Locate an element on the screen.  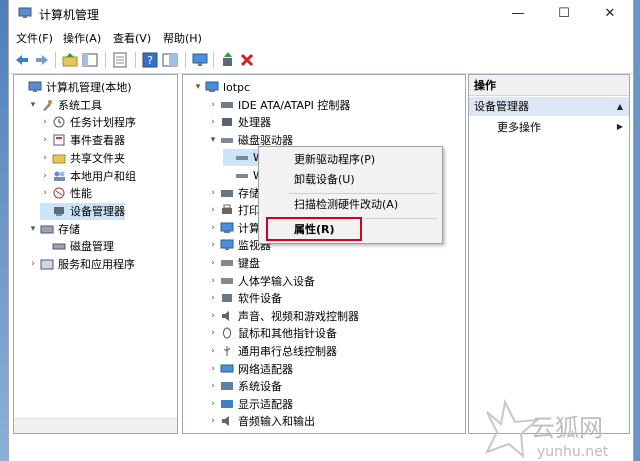
left-tree-row: › 本地用户和组 is located at coordinates (88, 176).